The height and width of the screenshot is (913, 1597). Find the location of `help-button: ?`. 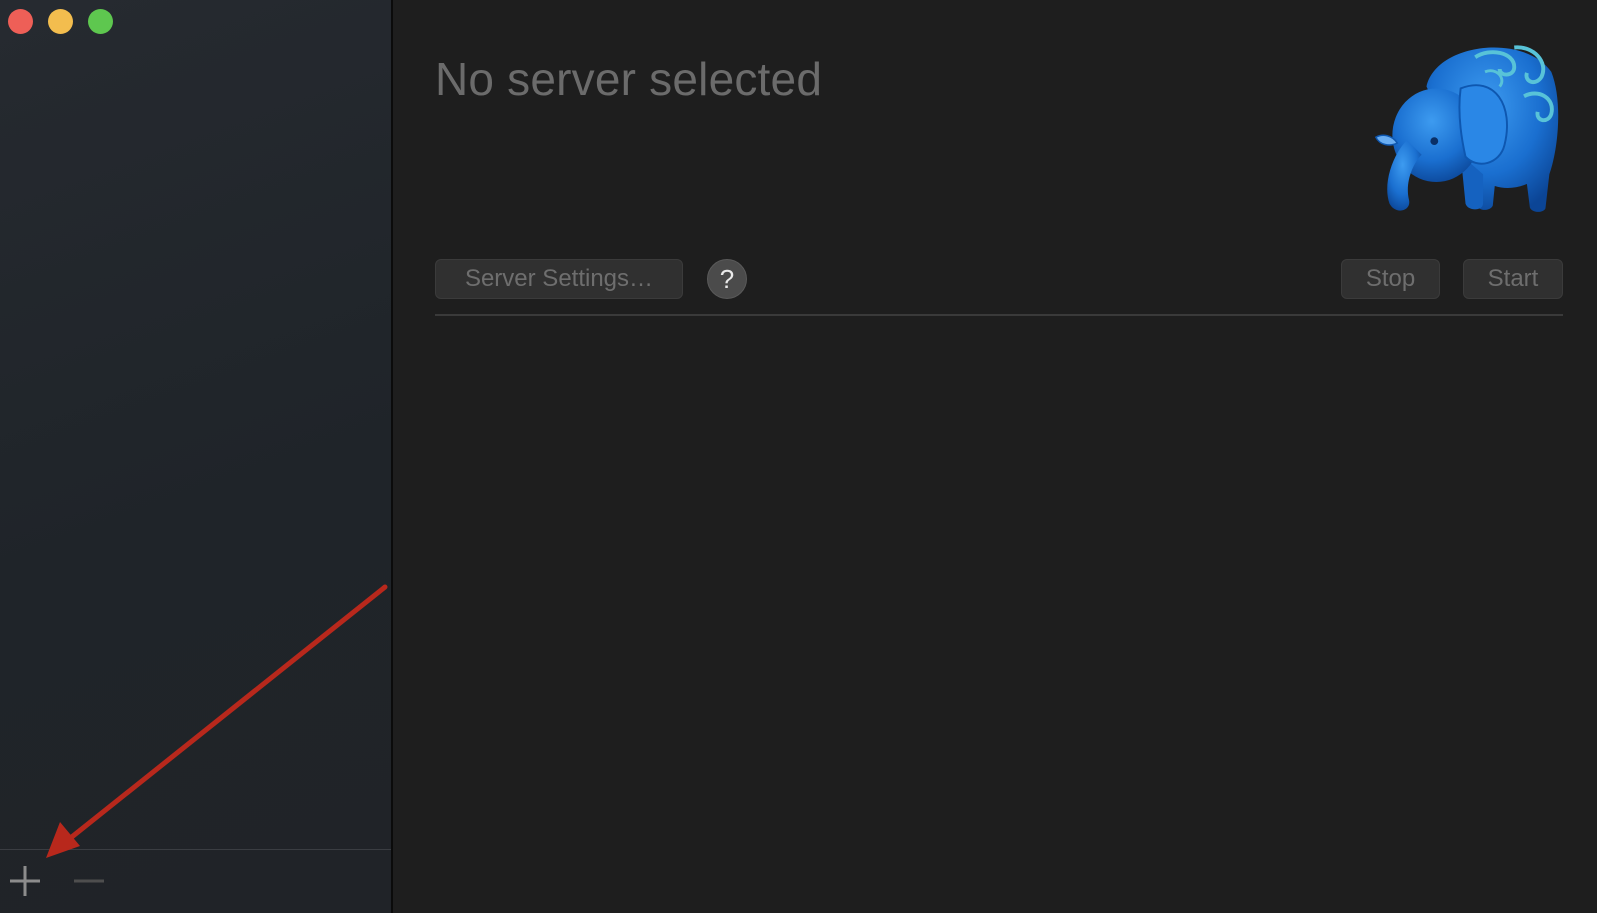

help-button: ? is located at coordinates (727, 279).